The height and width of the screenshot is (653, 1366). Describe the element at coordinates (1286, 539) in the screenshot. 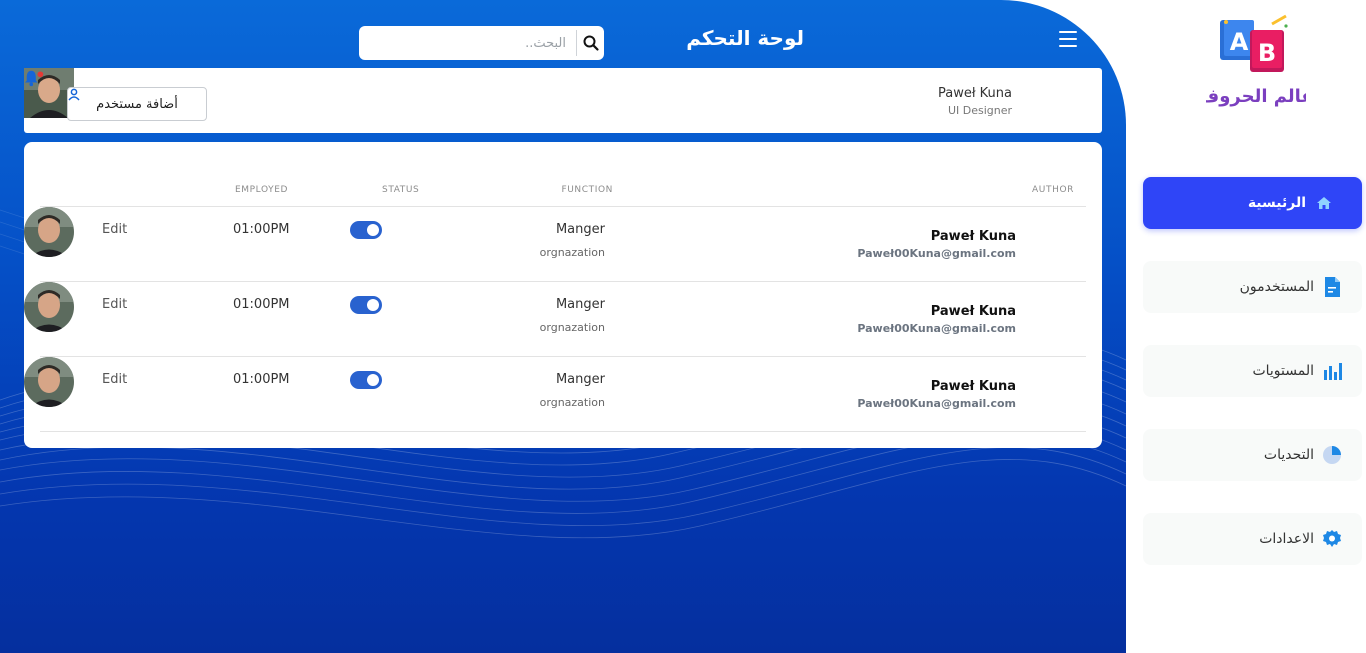

I see `sidebar-item-label: الاعدادات` at that location.